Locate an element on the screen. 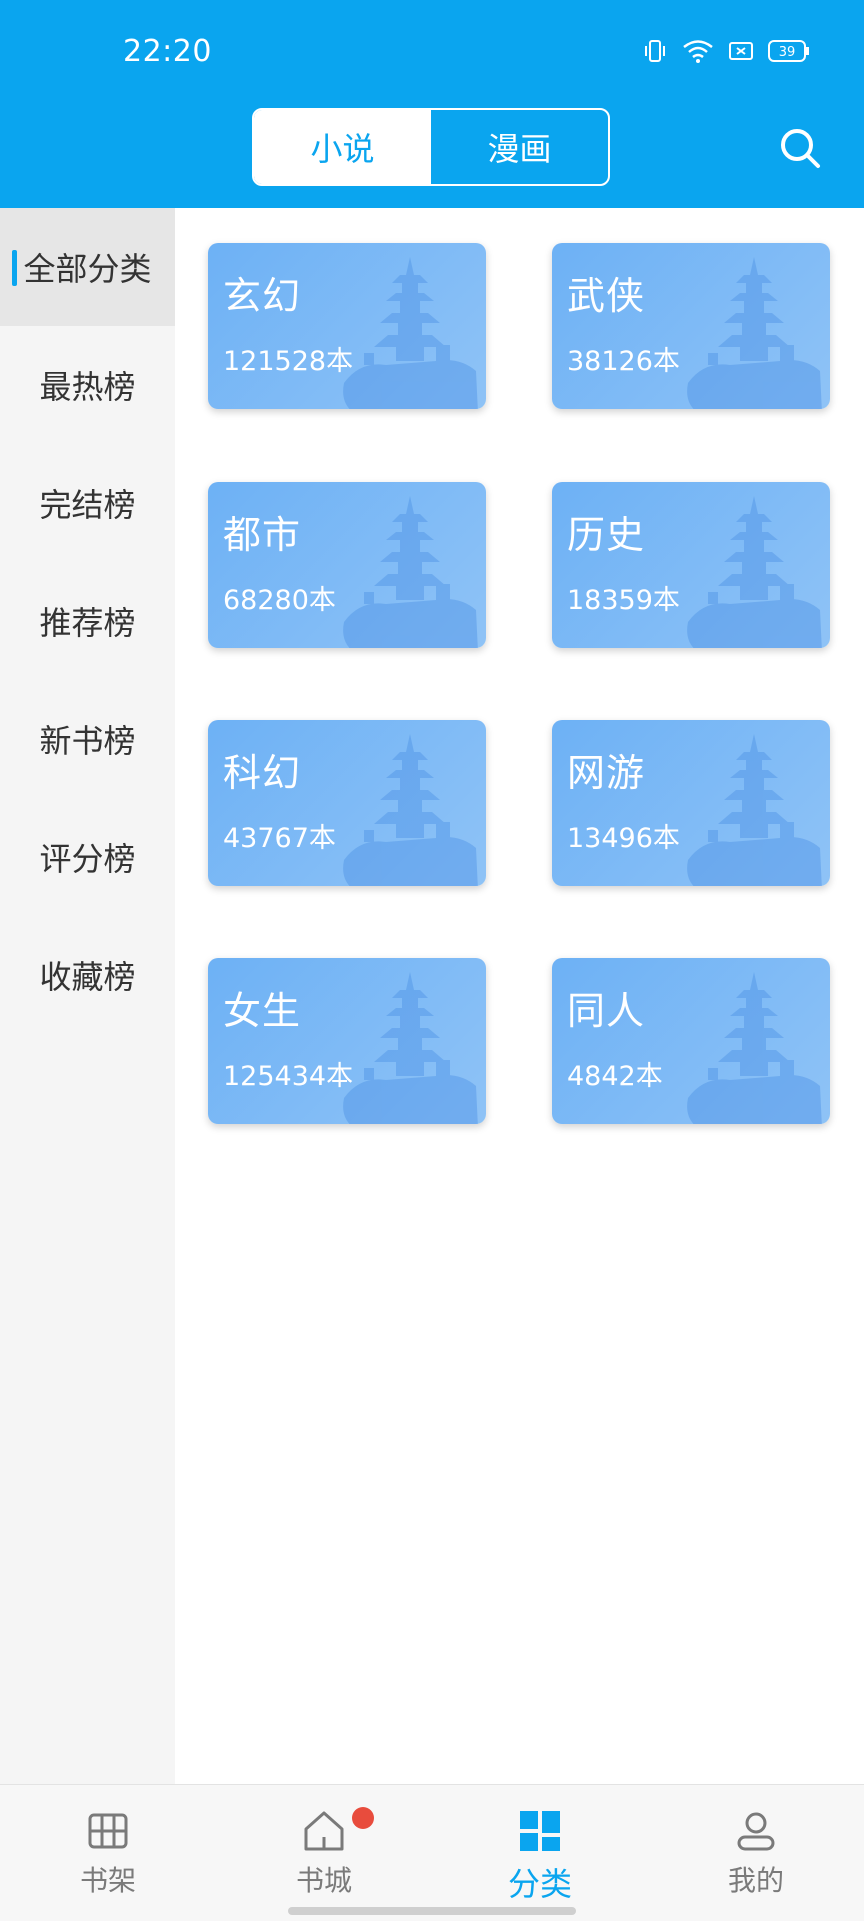 This screenshot has height=1921, width=864. profile-icon is located at coordinates (756, 1831).